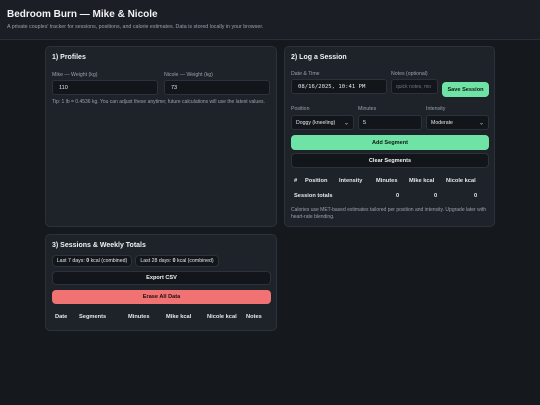 Image resolution: width=540 pixels, height=405 pixels. I want to click on app-title: Bedroom Burn — Mike & Nicole, so click(82, 14).